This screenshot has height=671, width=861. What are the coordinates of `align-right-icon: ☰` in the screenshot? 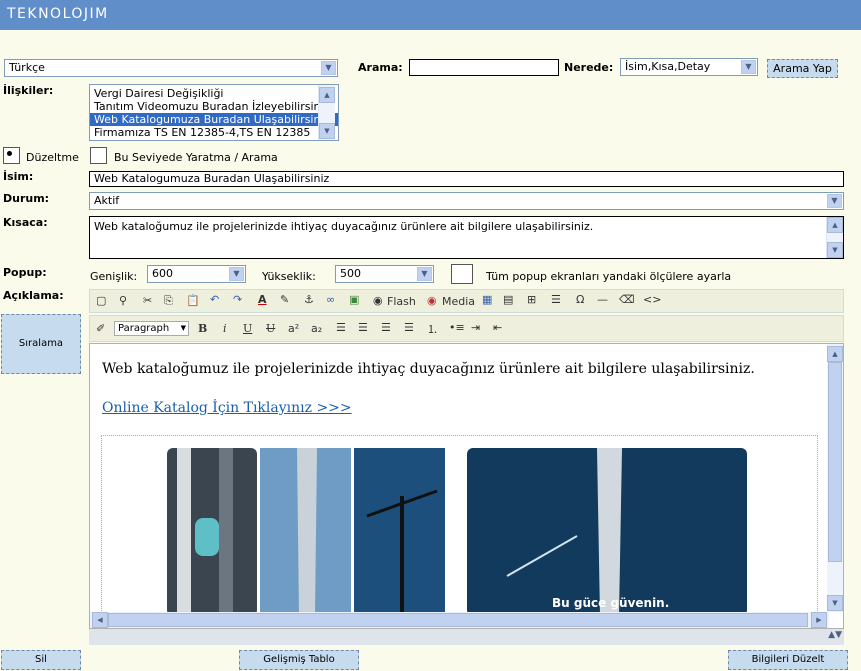 It's located at (386, 327).